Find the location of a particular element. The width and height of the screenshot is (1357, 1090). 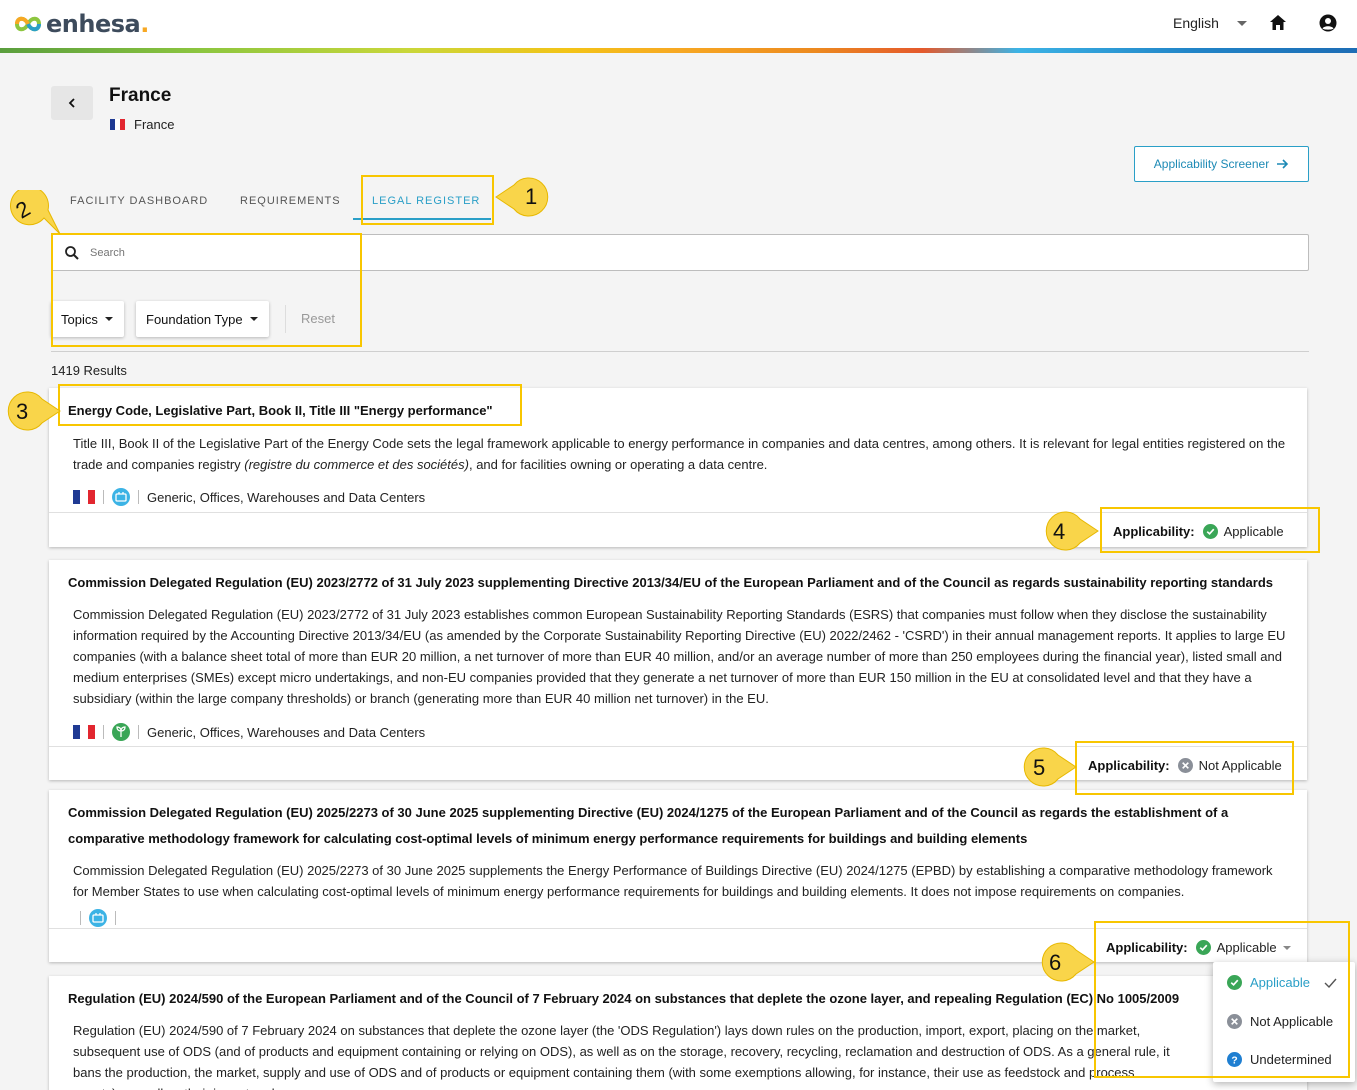

results-count: 1419 Results is located at coordinates (89, 370).